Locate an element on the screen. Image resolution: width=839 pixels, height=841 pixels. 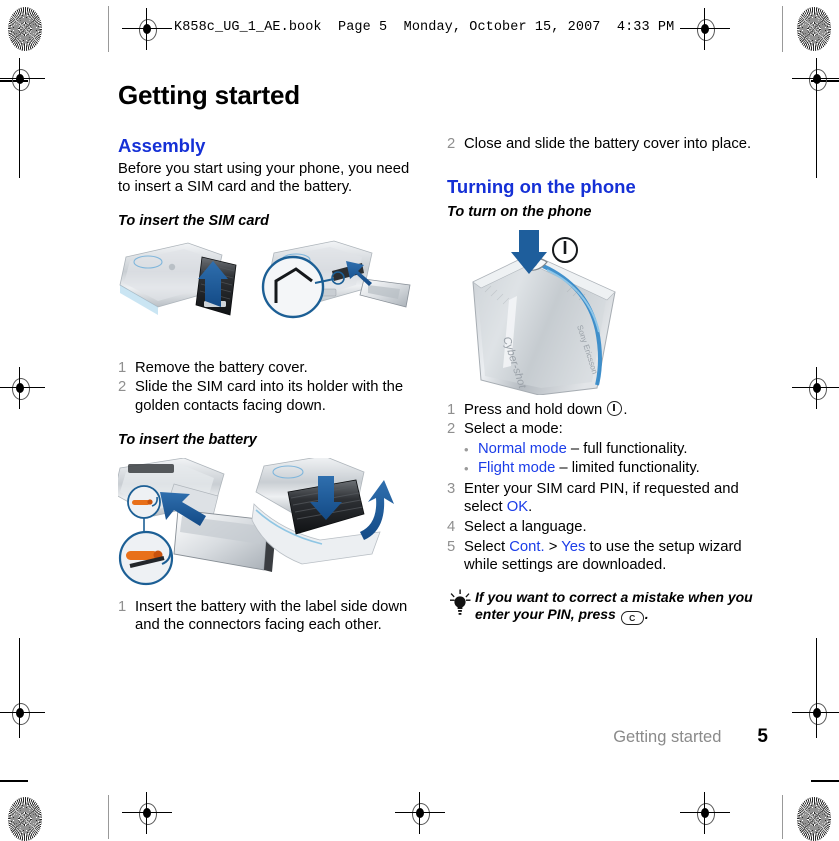
clear-key-icon: C is located at coordinates (632, 618).